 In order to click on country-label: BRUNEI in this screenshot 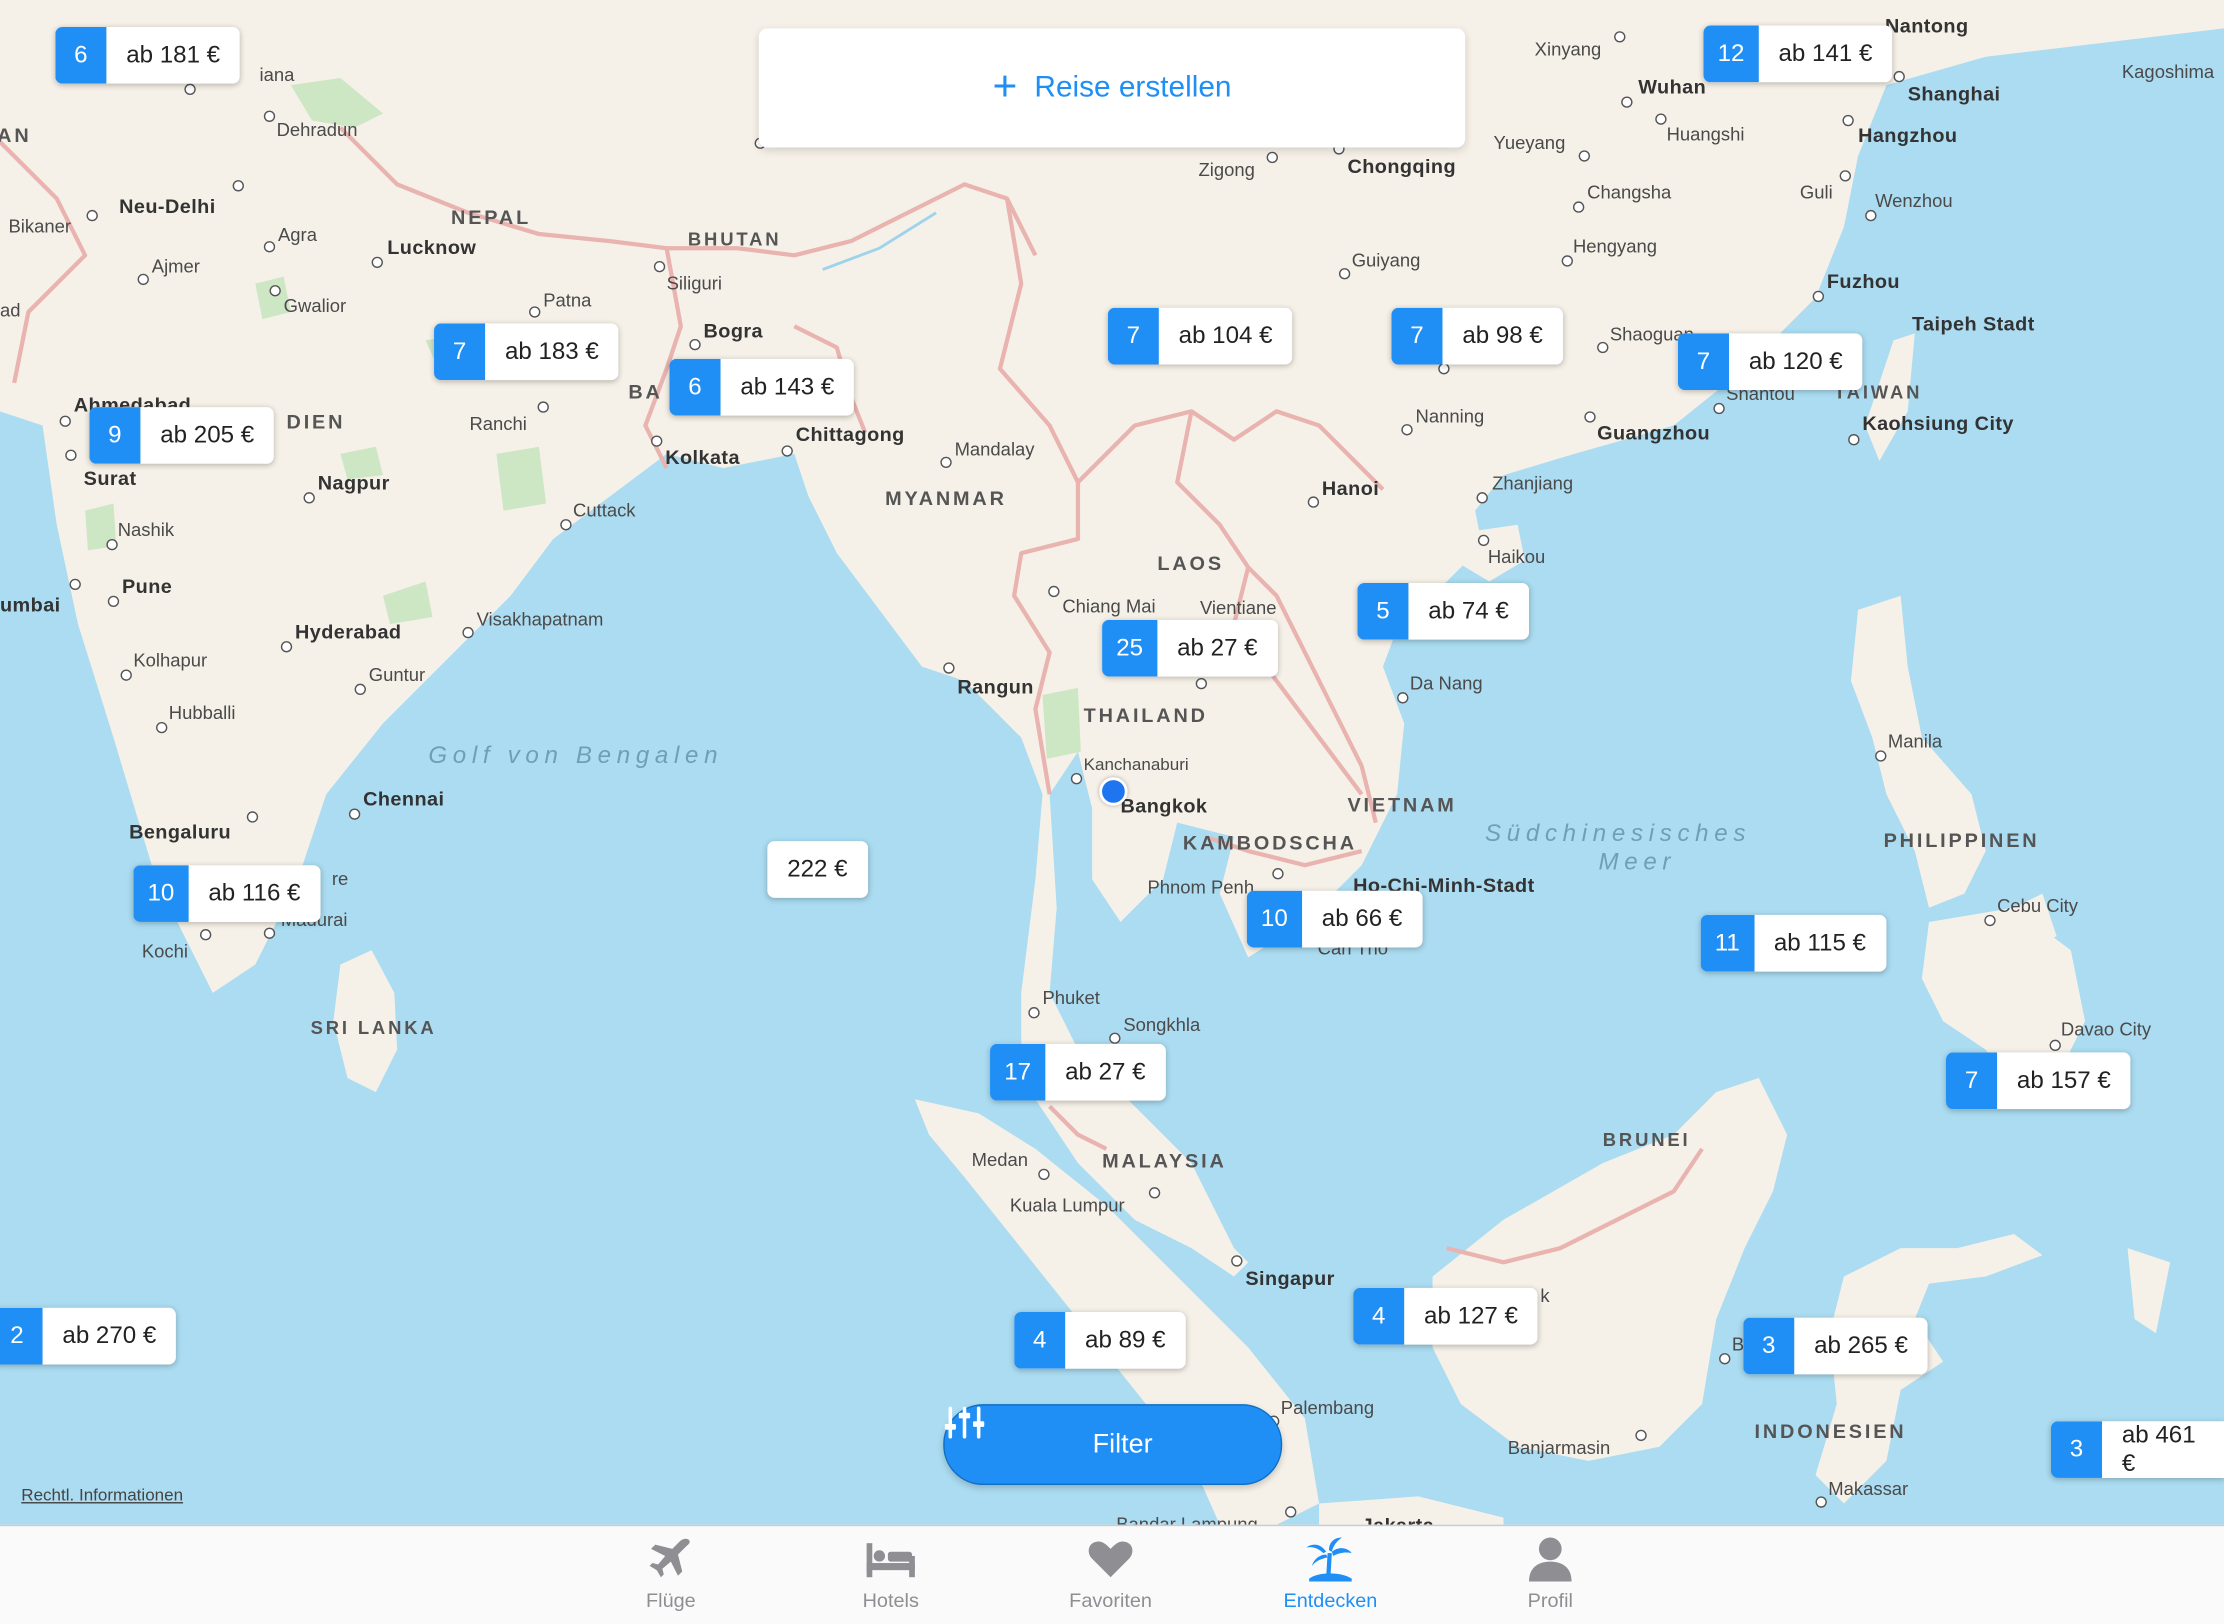, I will do `click(1646, 1140)`.